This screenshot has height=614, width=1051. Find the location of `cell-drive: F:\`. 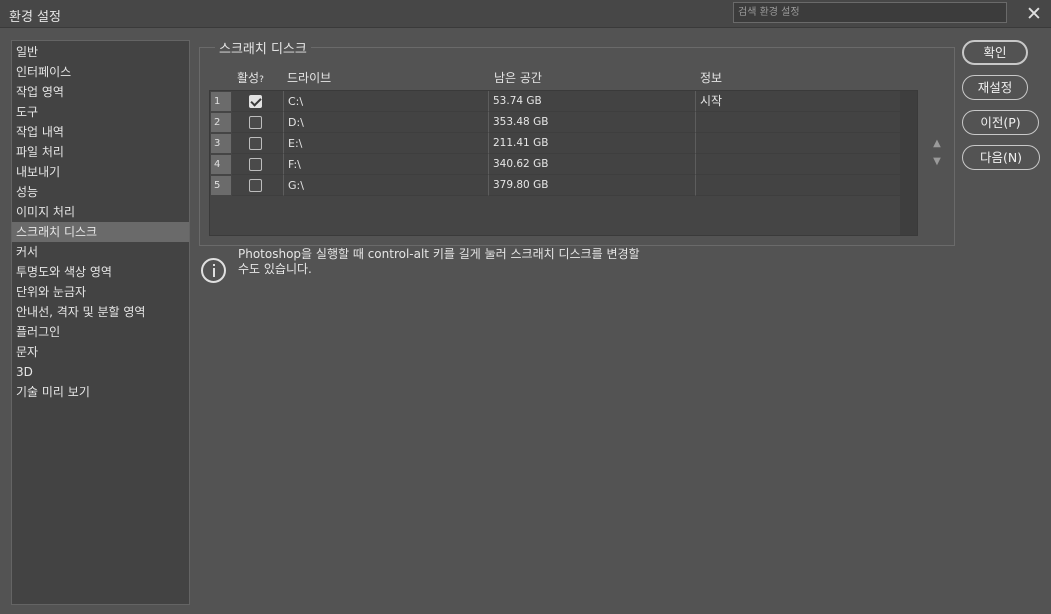

cell-drive: F:\ is located at coordinates (386, 164).